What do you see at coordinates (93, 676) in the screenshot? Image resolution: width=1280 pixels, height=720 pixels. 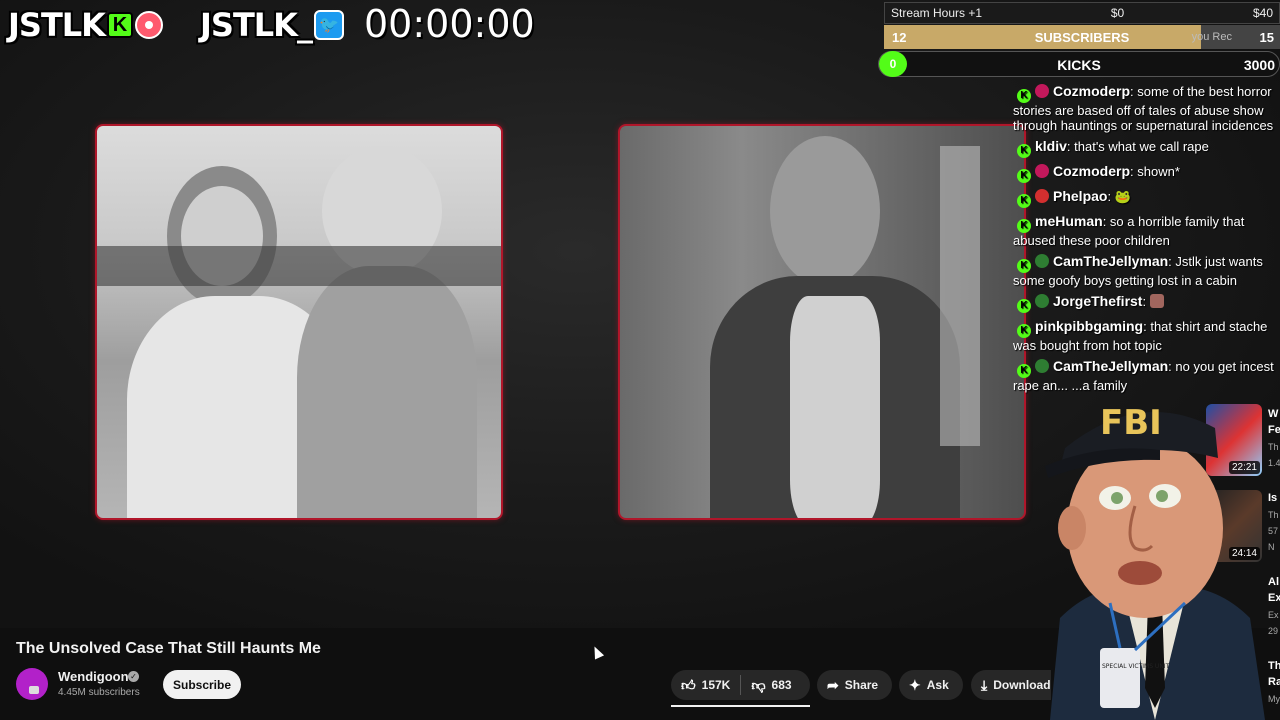 I see `channel-name: Wendigoon` at bounding box center [93, 676].